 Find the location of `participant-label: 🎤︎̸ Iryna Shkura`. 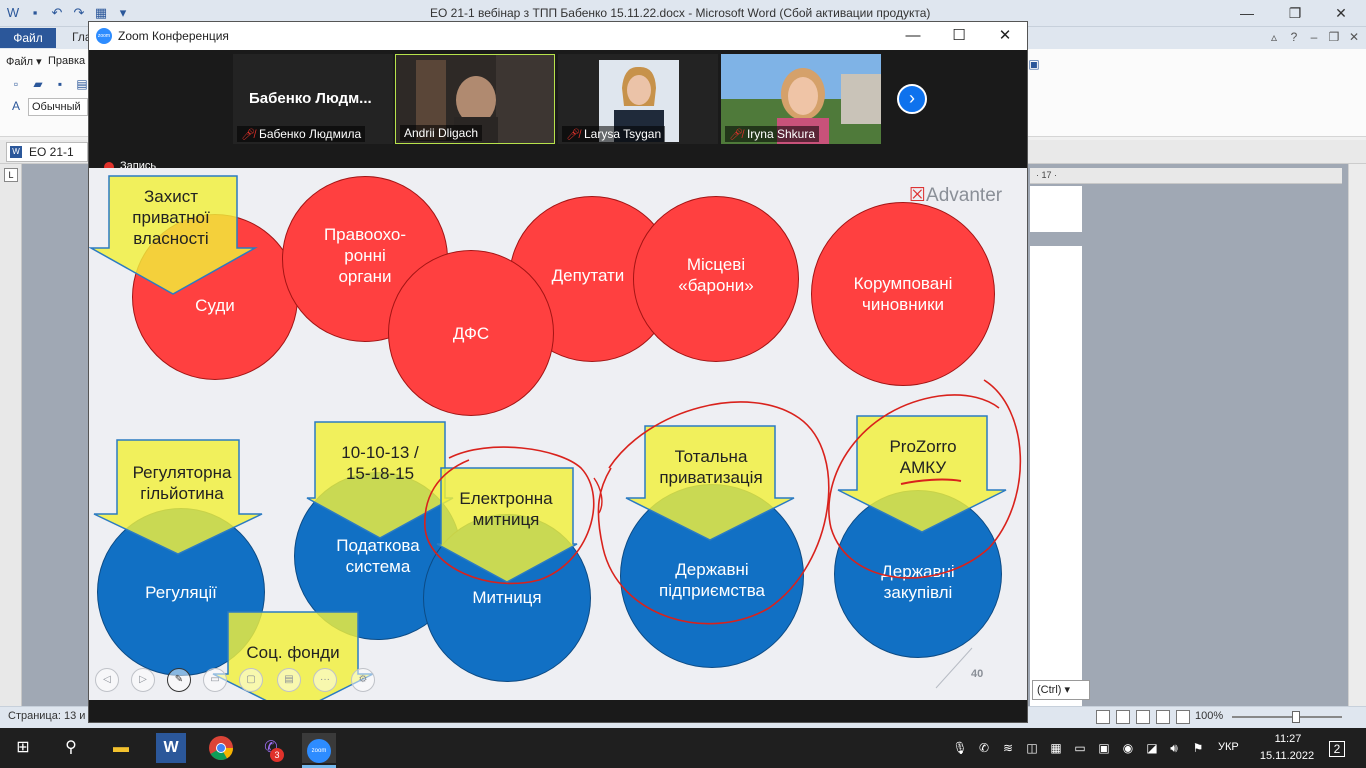

participant-label: 🎤︎̸ Iryna Shkura is located at coordinates (772, 134).